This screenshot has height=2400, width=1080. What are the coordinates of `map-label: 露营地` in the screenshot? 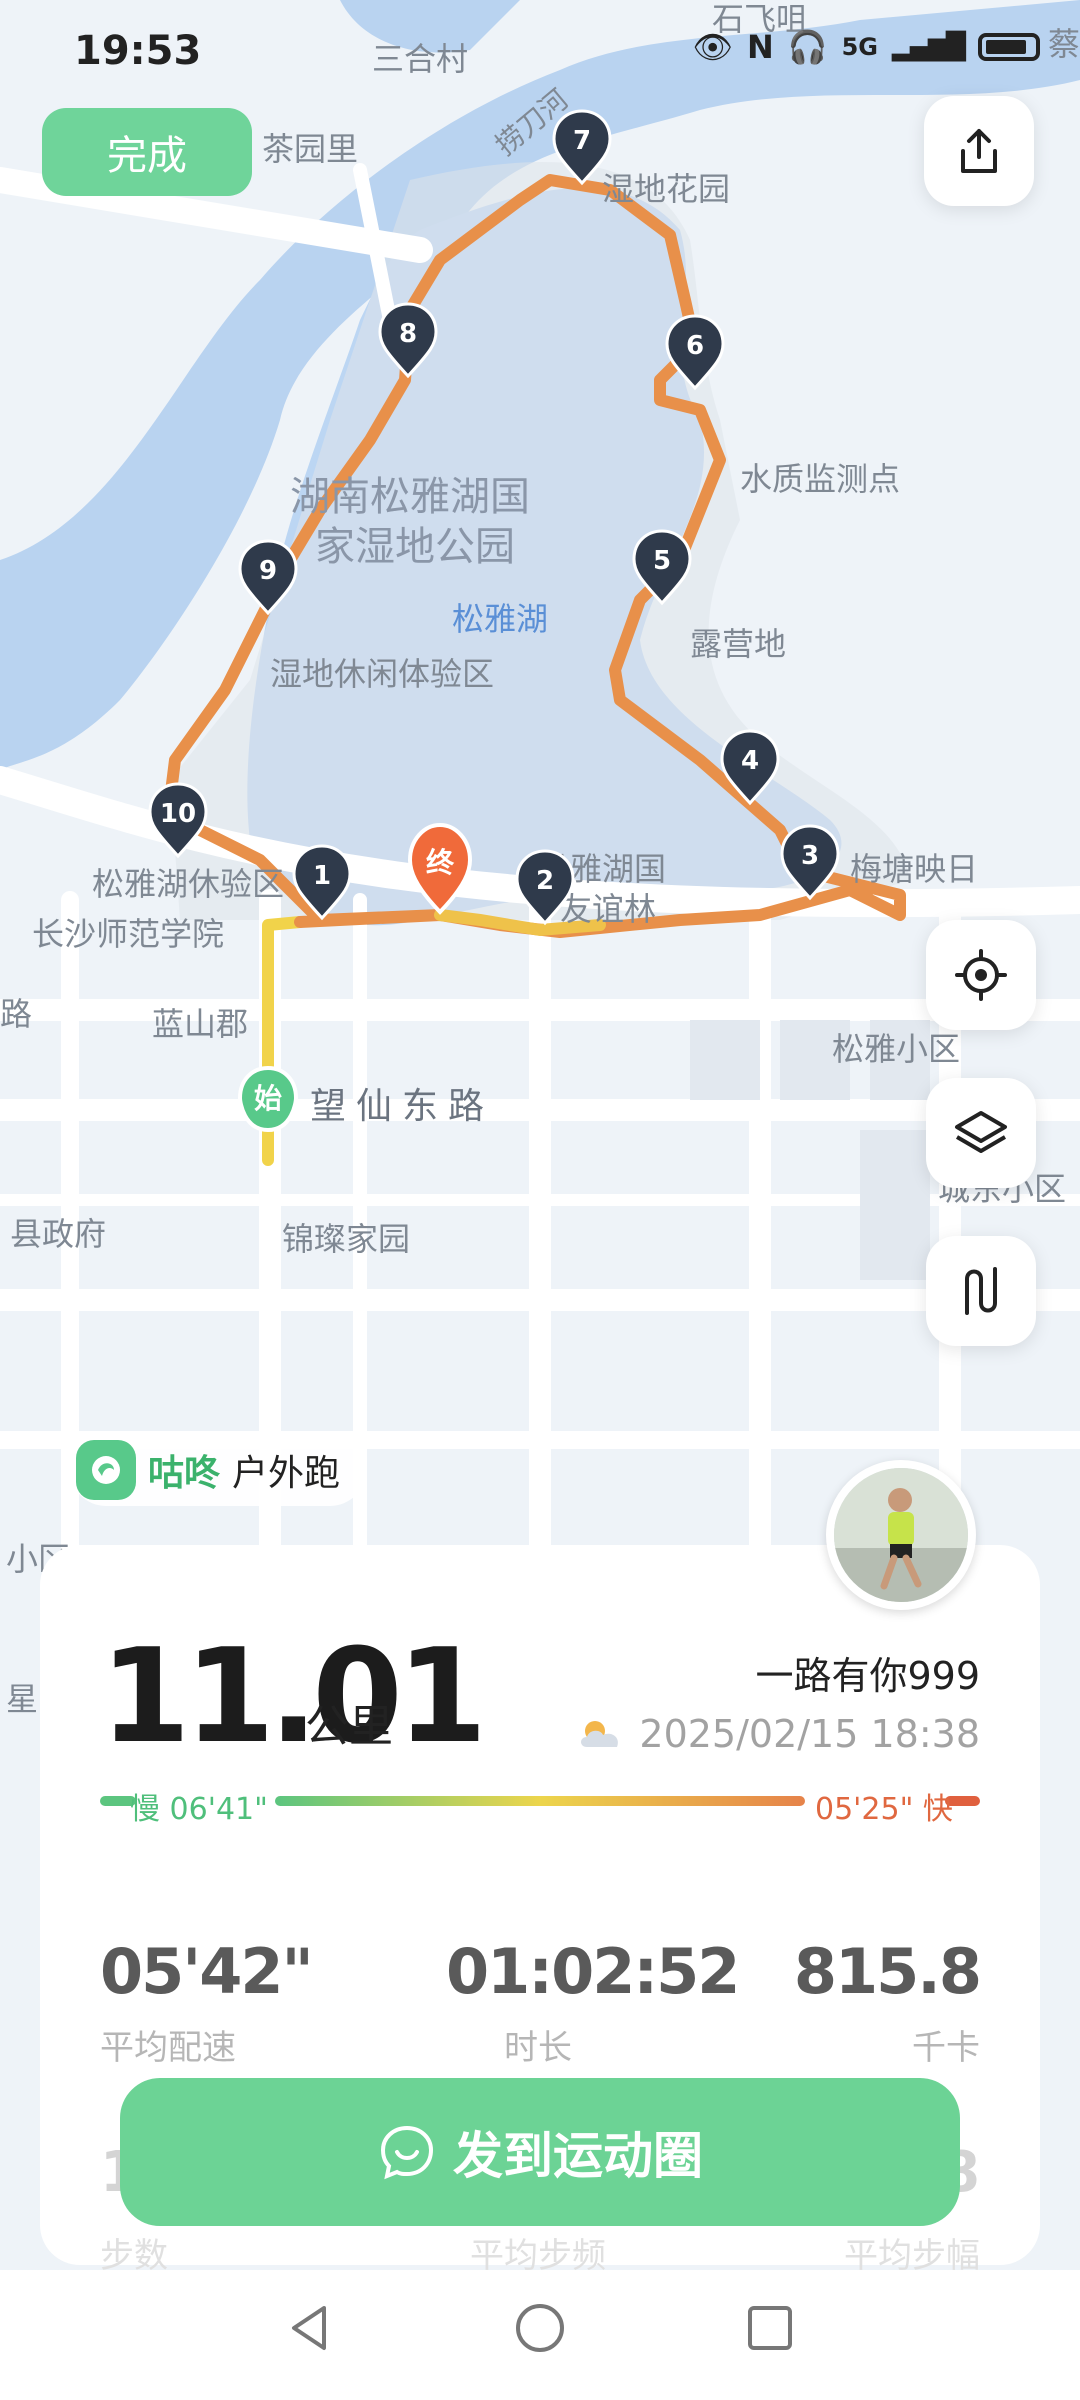 It's located at (738, 644).